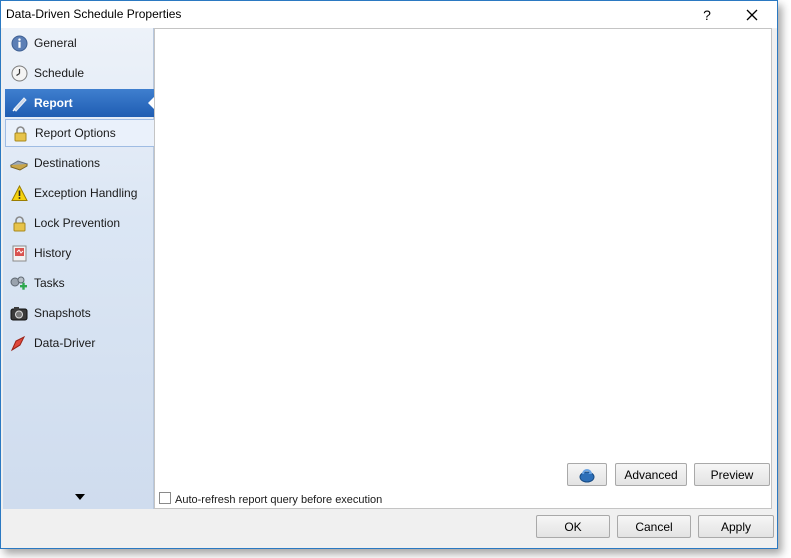 This screenshot has width=791, height=558. I want to click on window-title: Data-Driven Schedule Properties, so click(94, 14).